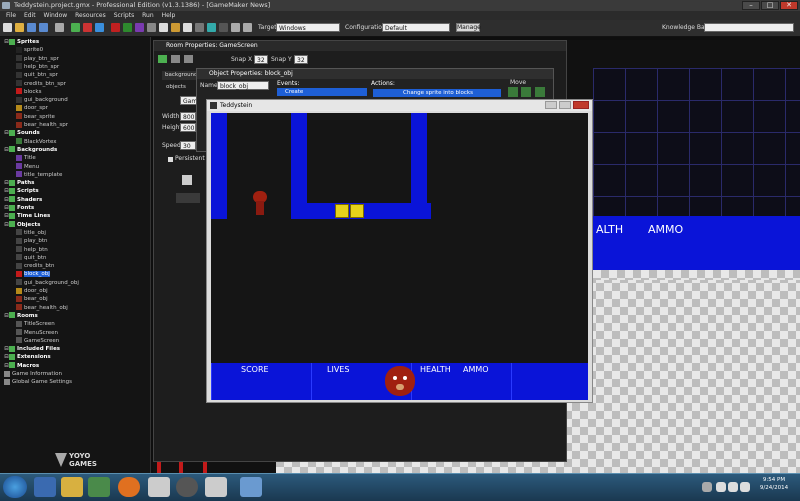  What do you see at coordinates (526, 92) in the screenshot?
I see `move-free-icon` at bounding box center [526, 92].